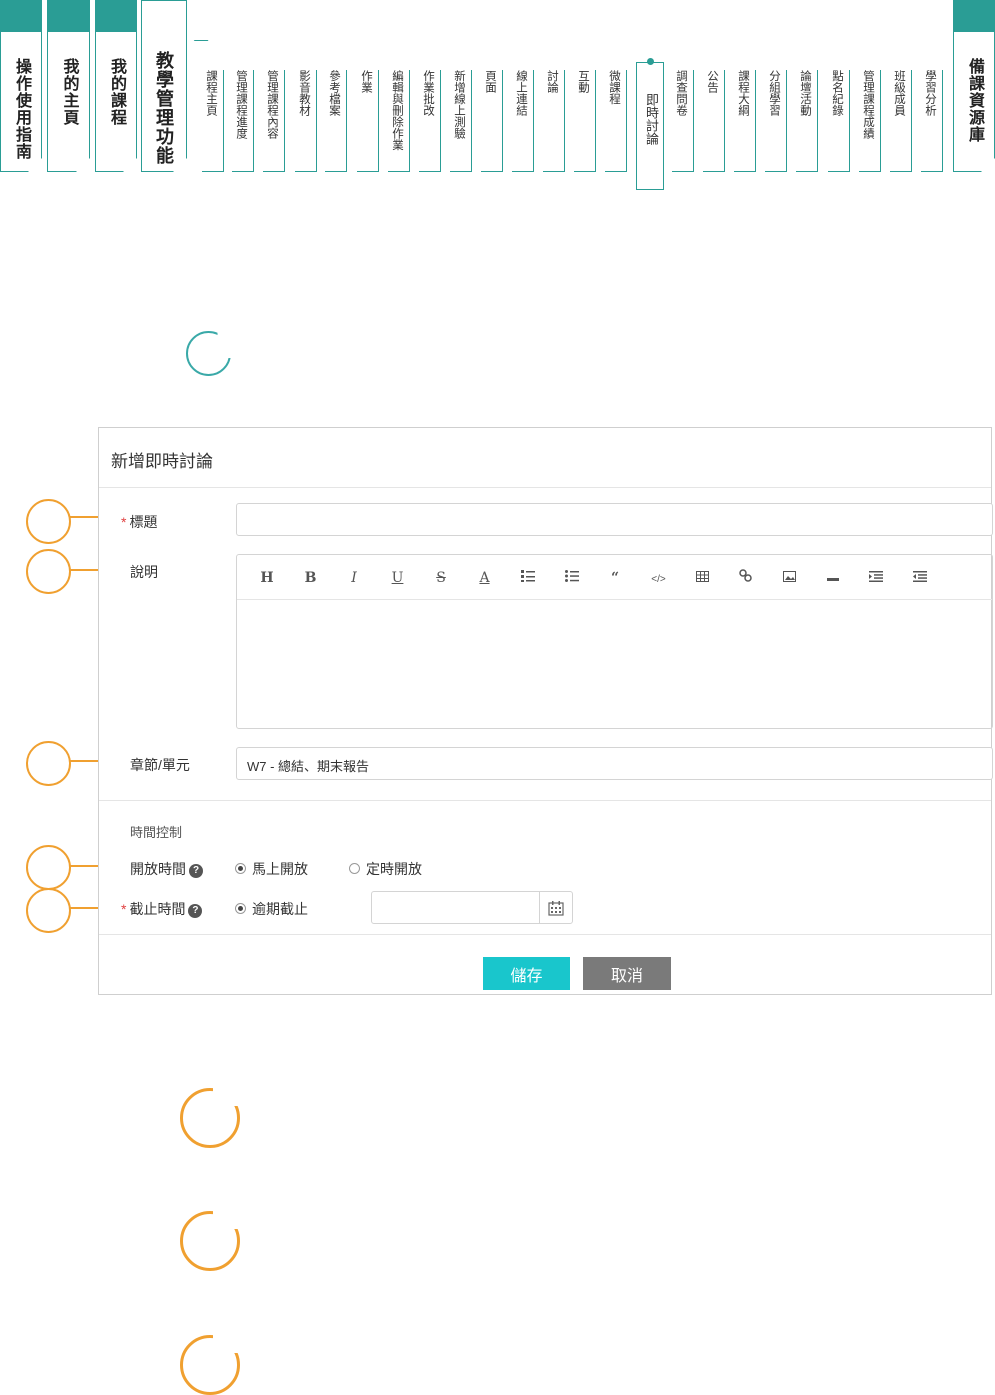 This screenshot has height=1395, width=995. Describe the element at coordinates (702, 577) in the screenshot. I see `table-icon` at that location.